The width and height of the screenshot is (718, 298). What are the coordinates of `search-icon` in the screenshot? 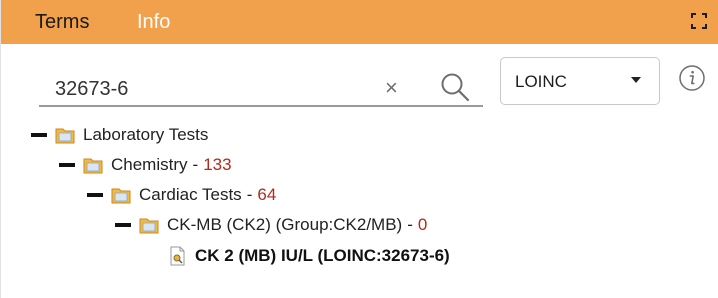 It's located at (455, 87).